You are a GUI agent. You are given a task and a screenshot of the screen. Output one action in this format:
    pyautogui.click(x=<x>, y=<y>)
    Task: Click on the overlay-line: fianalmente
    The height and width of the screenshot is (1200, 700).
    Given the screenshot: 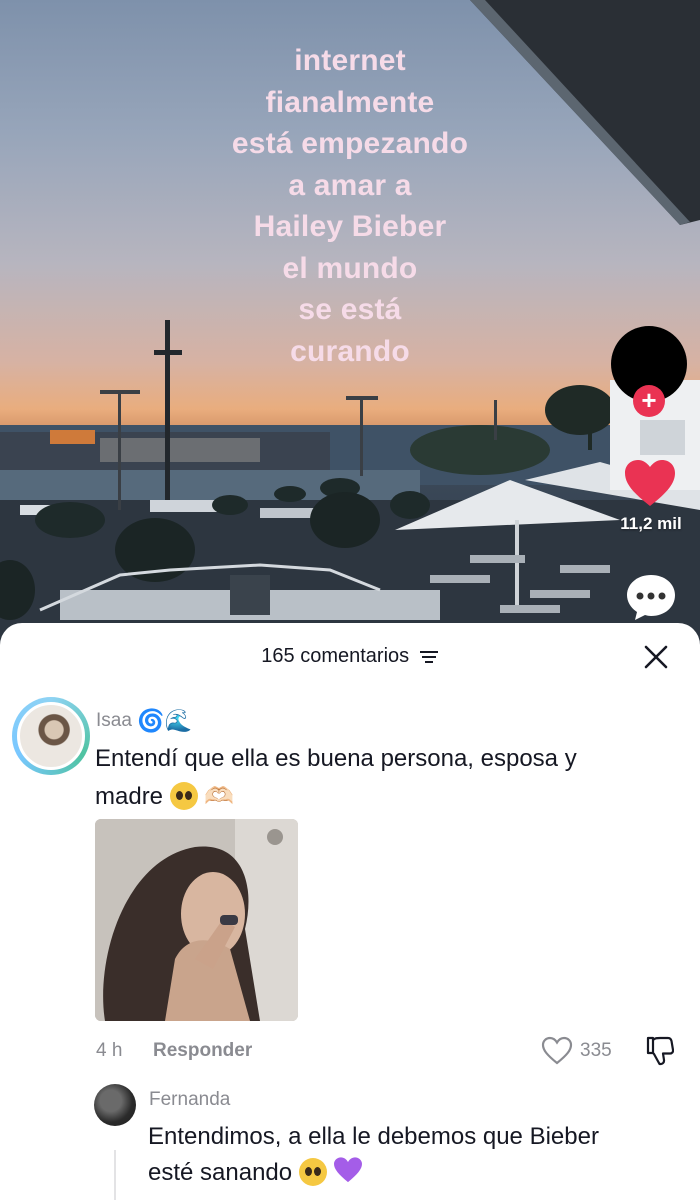 What is the action you would take?
    pyautogui.click(x=350, y=102)
    